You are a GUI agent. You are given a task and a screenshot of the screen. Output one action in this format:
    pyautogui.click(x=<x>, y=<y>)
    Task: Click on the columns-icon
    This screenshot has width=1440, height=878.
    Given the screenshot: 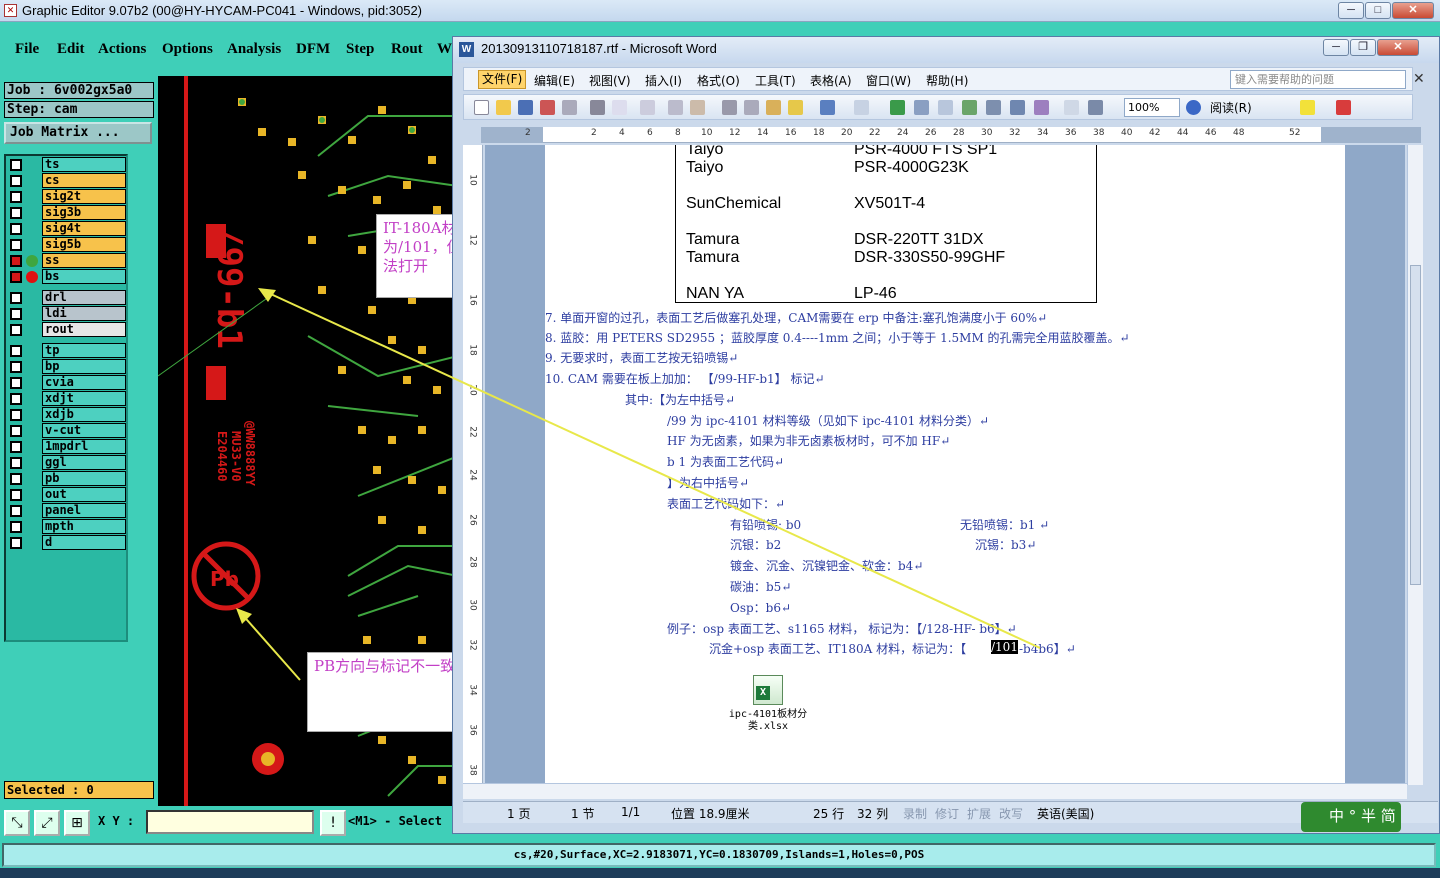 What is the action you would take?
    pyautogui.click(x=993, y=107)
    